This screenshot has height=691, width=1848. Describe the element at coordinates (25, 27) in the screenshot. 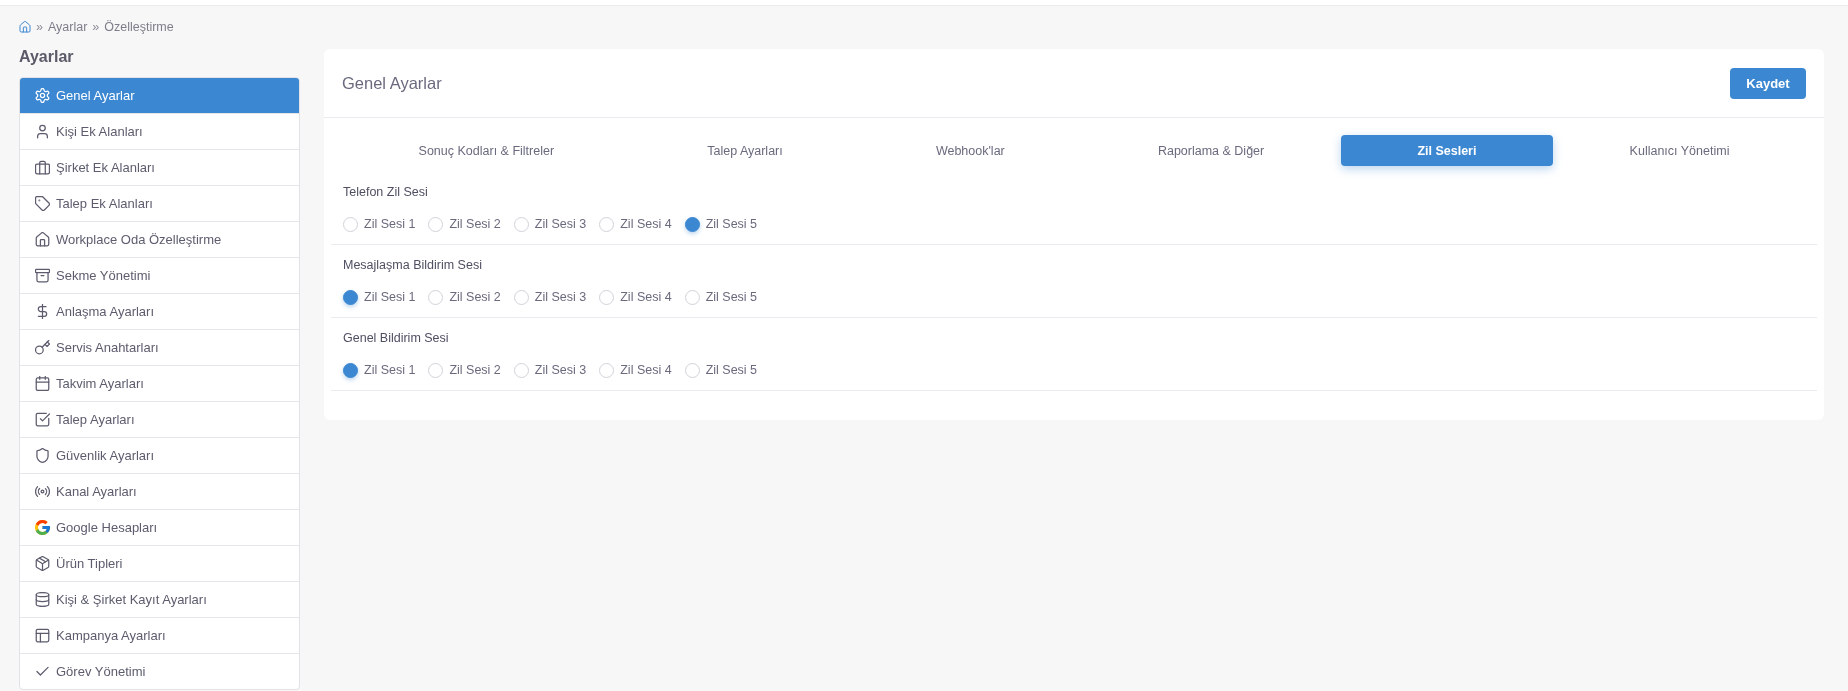

I see `home-icon` at that location.